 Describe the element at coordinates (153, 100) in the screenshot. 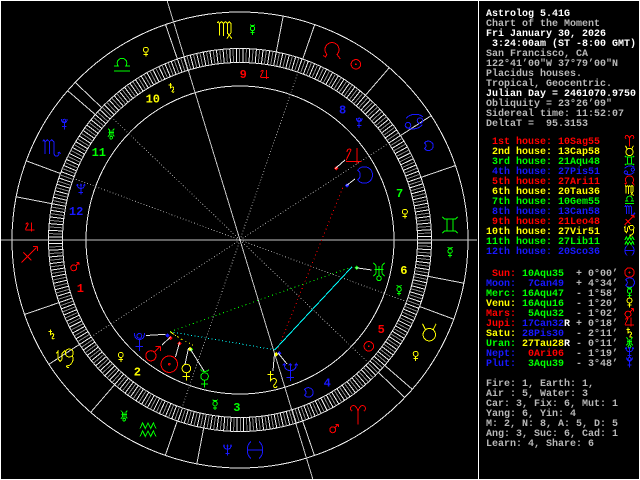

I see `svg-text: 10` at that location.